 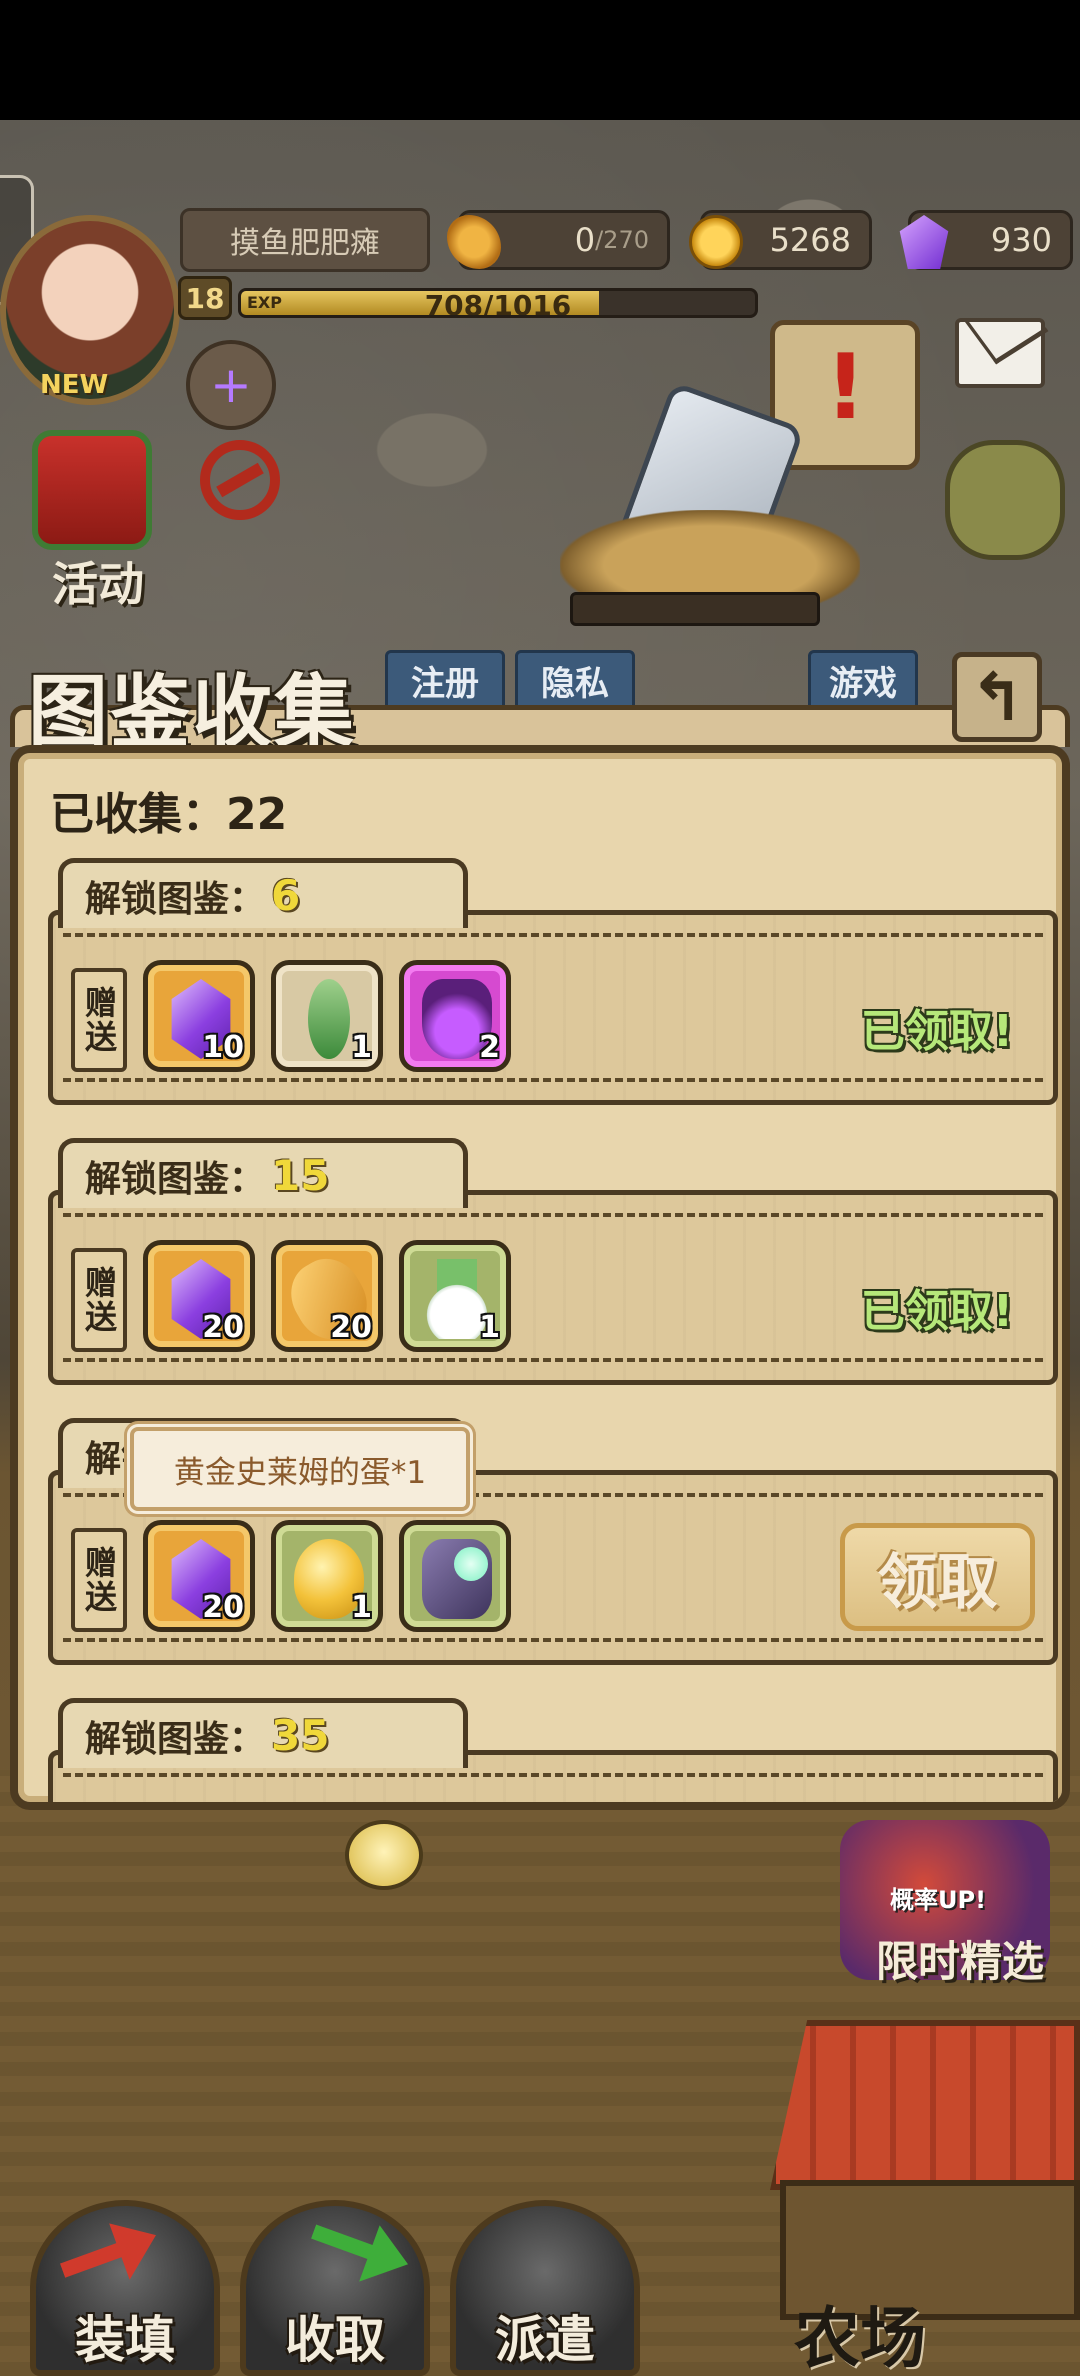 I want to click on back-button: ↰, so click(x=997, y=697).